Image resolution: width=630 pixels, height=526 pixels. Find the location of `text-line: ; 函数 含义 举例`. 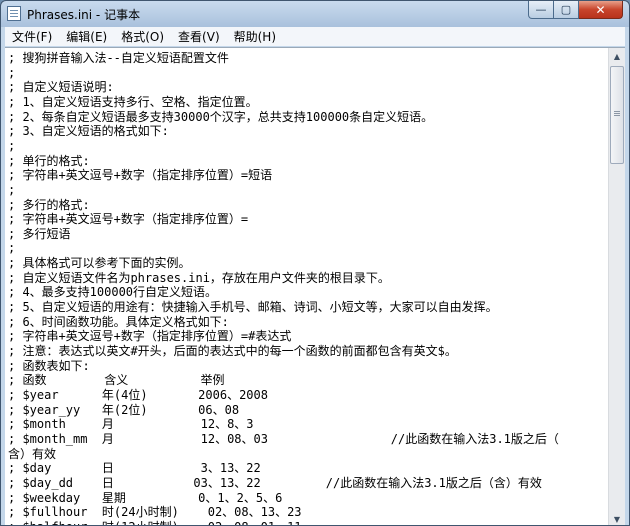

text-line: ; 函数 含义 举例 is located at coordinates (116, 380).